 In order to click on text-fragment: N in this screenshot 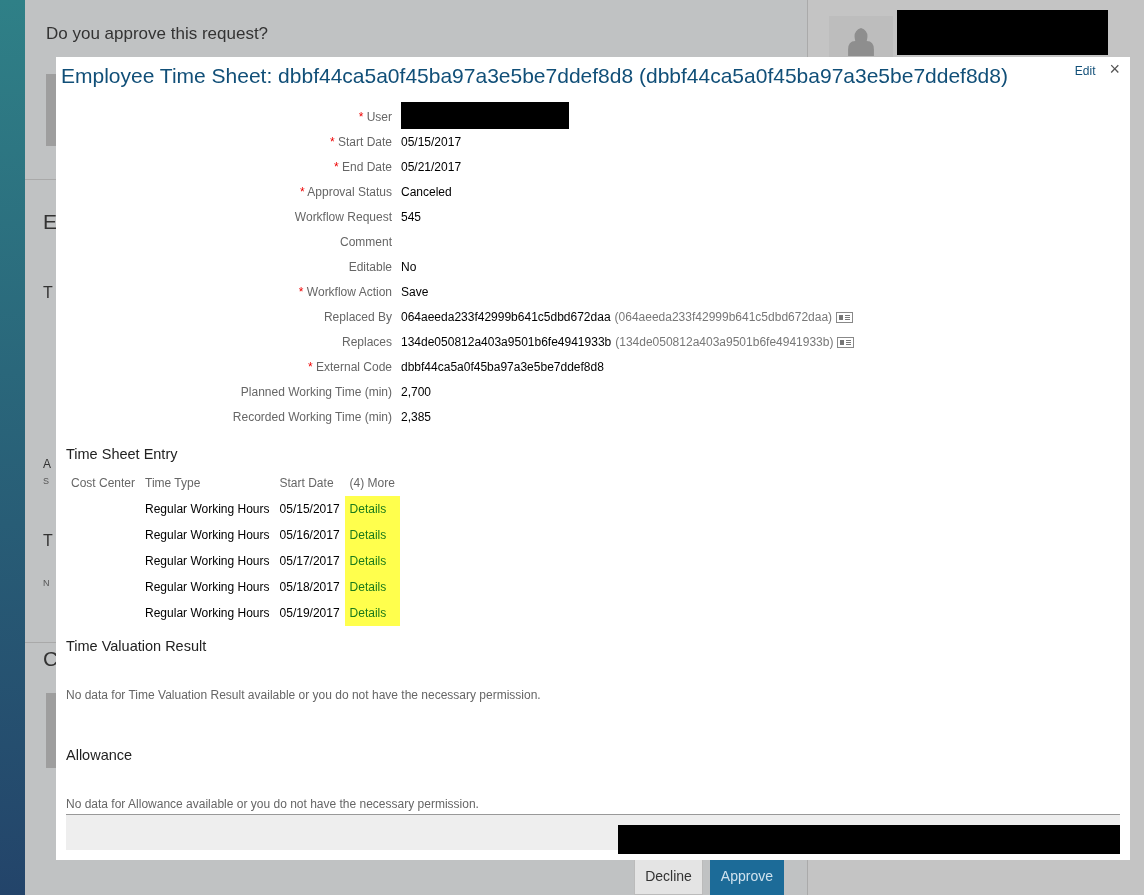, I will do `click(46, 583)`.